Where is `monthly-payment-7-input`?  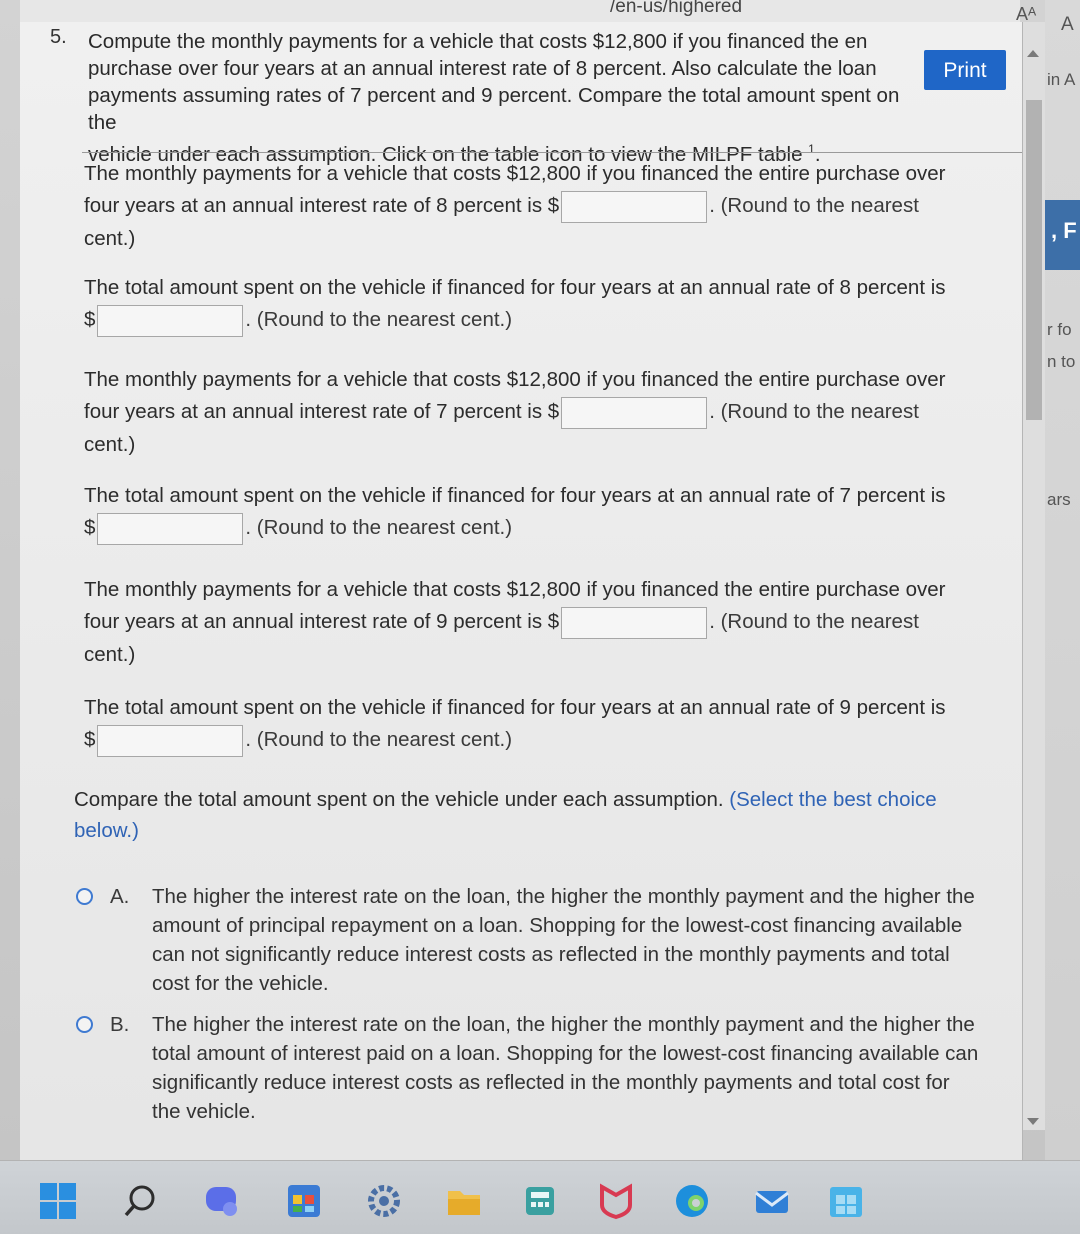
monthly-payment-7-input is located at coordinates (634, 412).